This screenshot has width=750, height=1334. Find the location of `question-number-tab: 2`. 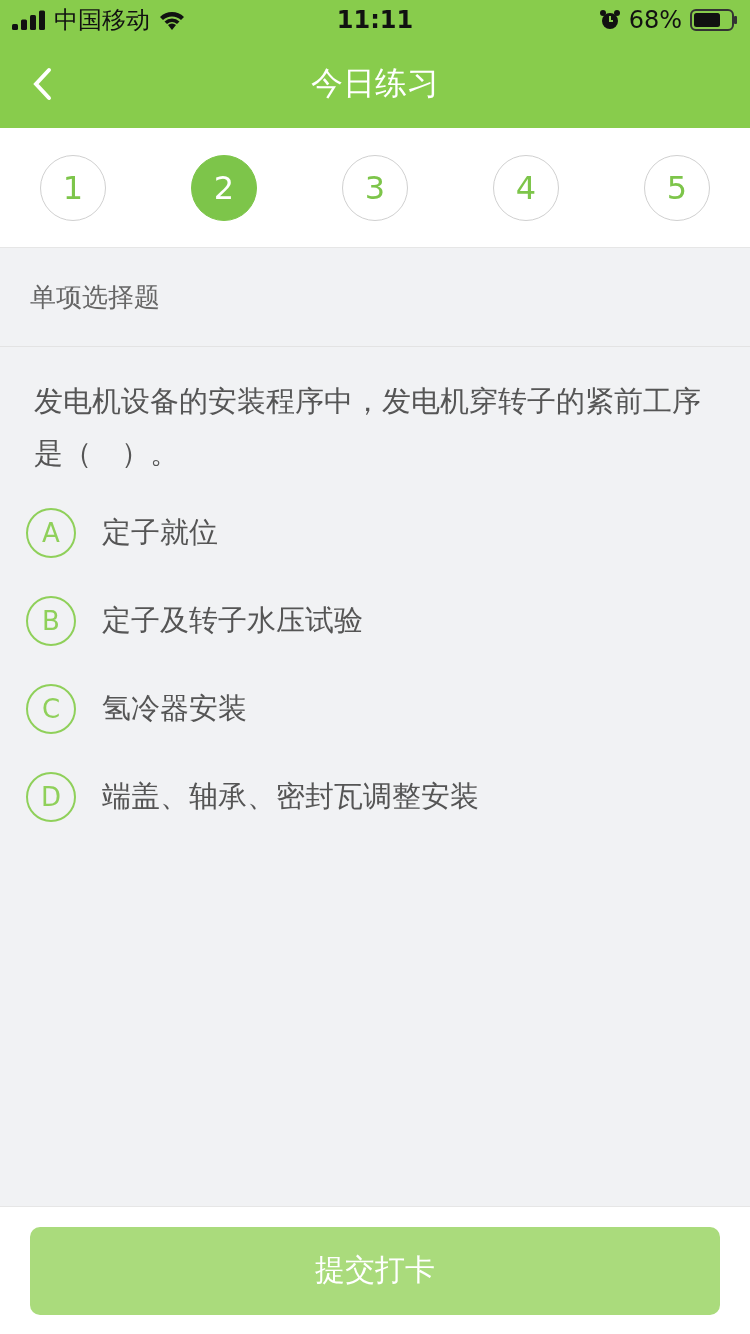

question-number-tab: 2 is located at coordinates (224, 187).